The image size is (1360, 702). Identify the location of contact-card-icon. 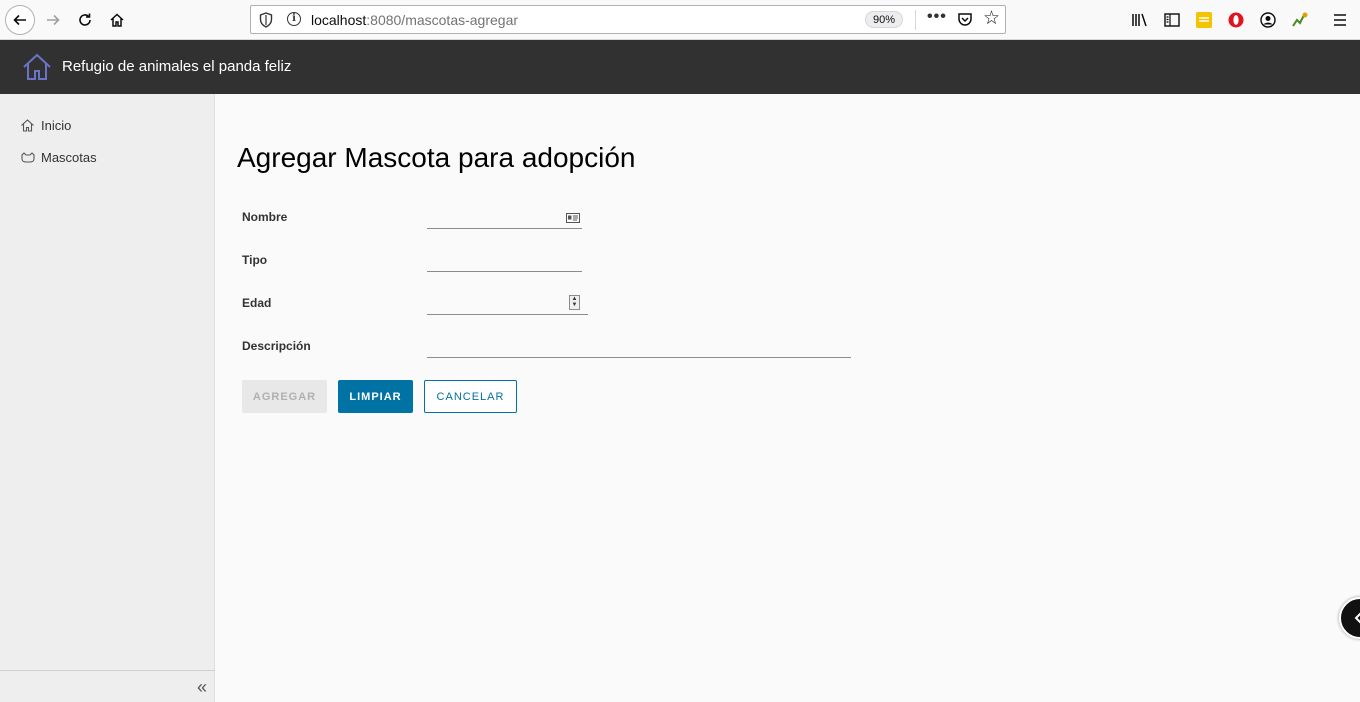
(573, 218).